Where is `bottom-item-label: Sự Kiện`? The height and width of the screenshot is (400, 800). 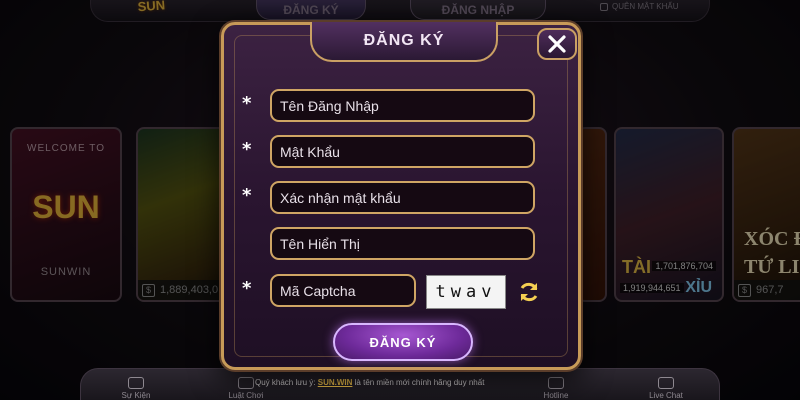 bottom-item-label: Sự Kiện is located at coordinates (136, 395).